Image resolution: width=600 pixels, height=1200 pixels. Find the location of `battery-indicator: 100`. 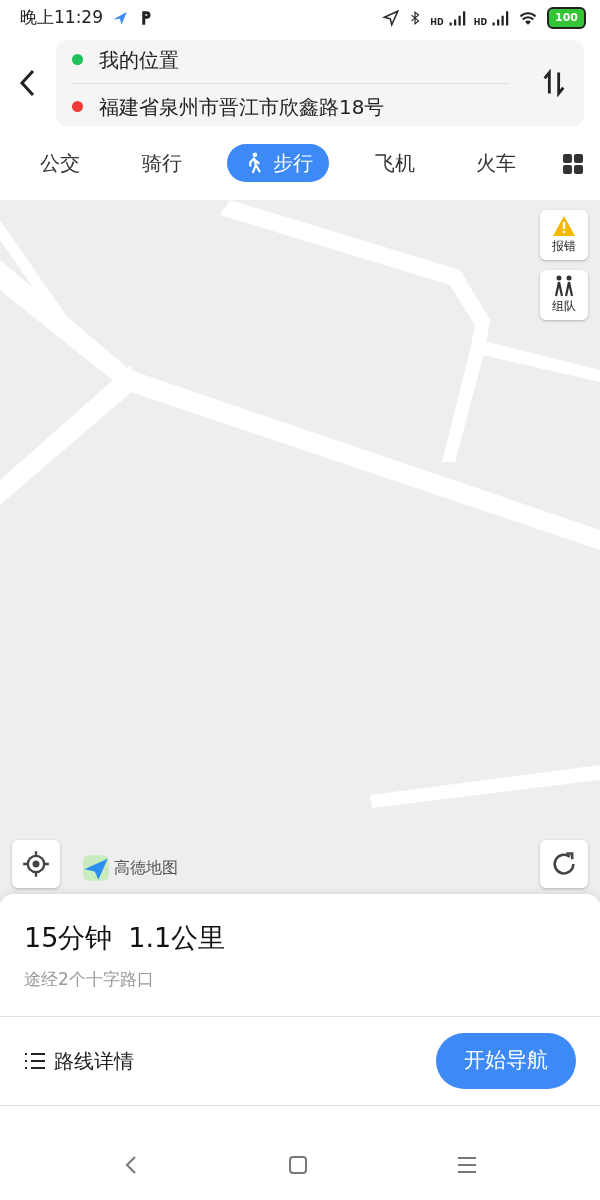

battery-indicator: 100 is located at coordinates (566, 18).